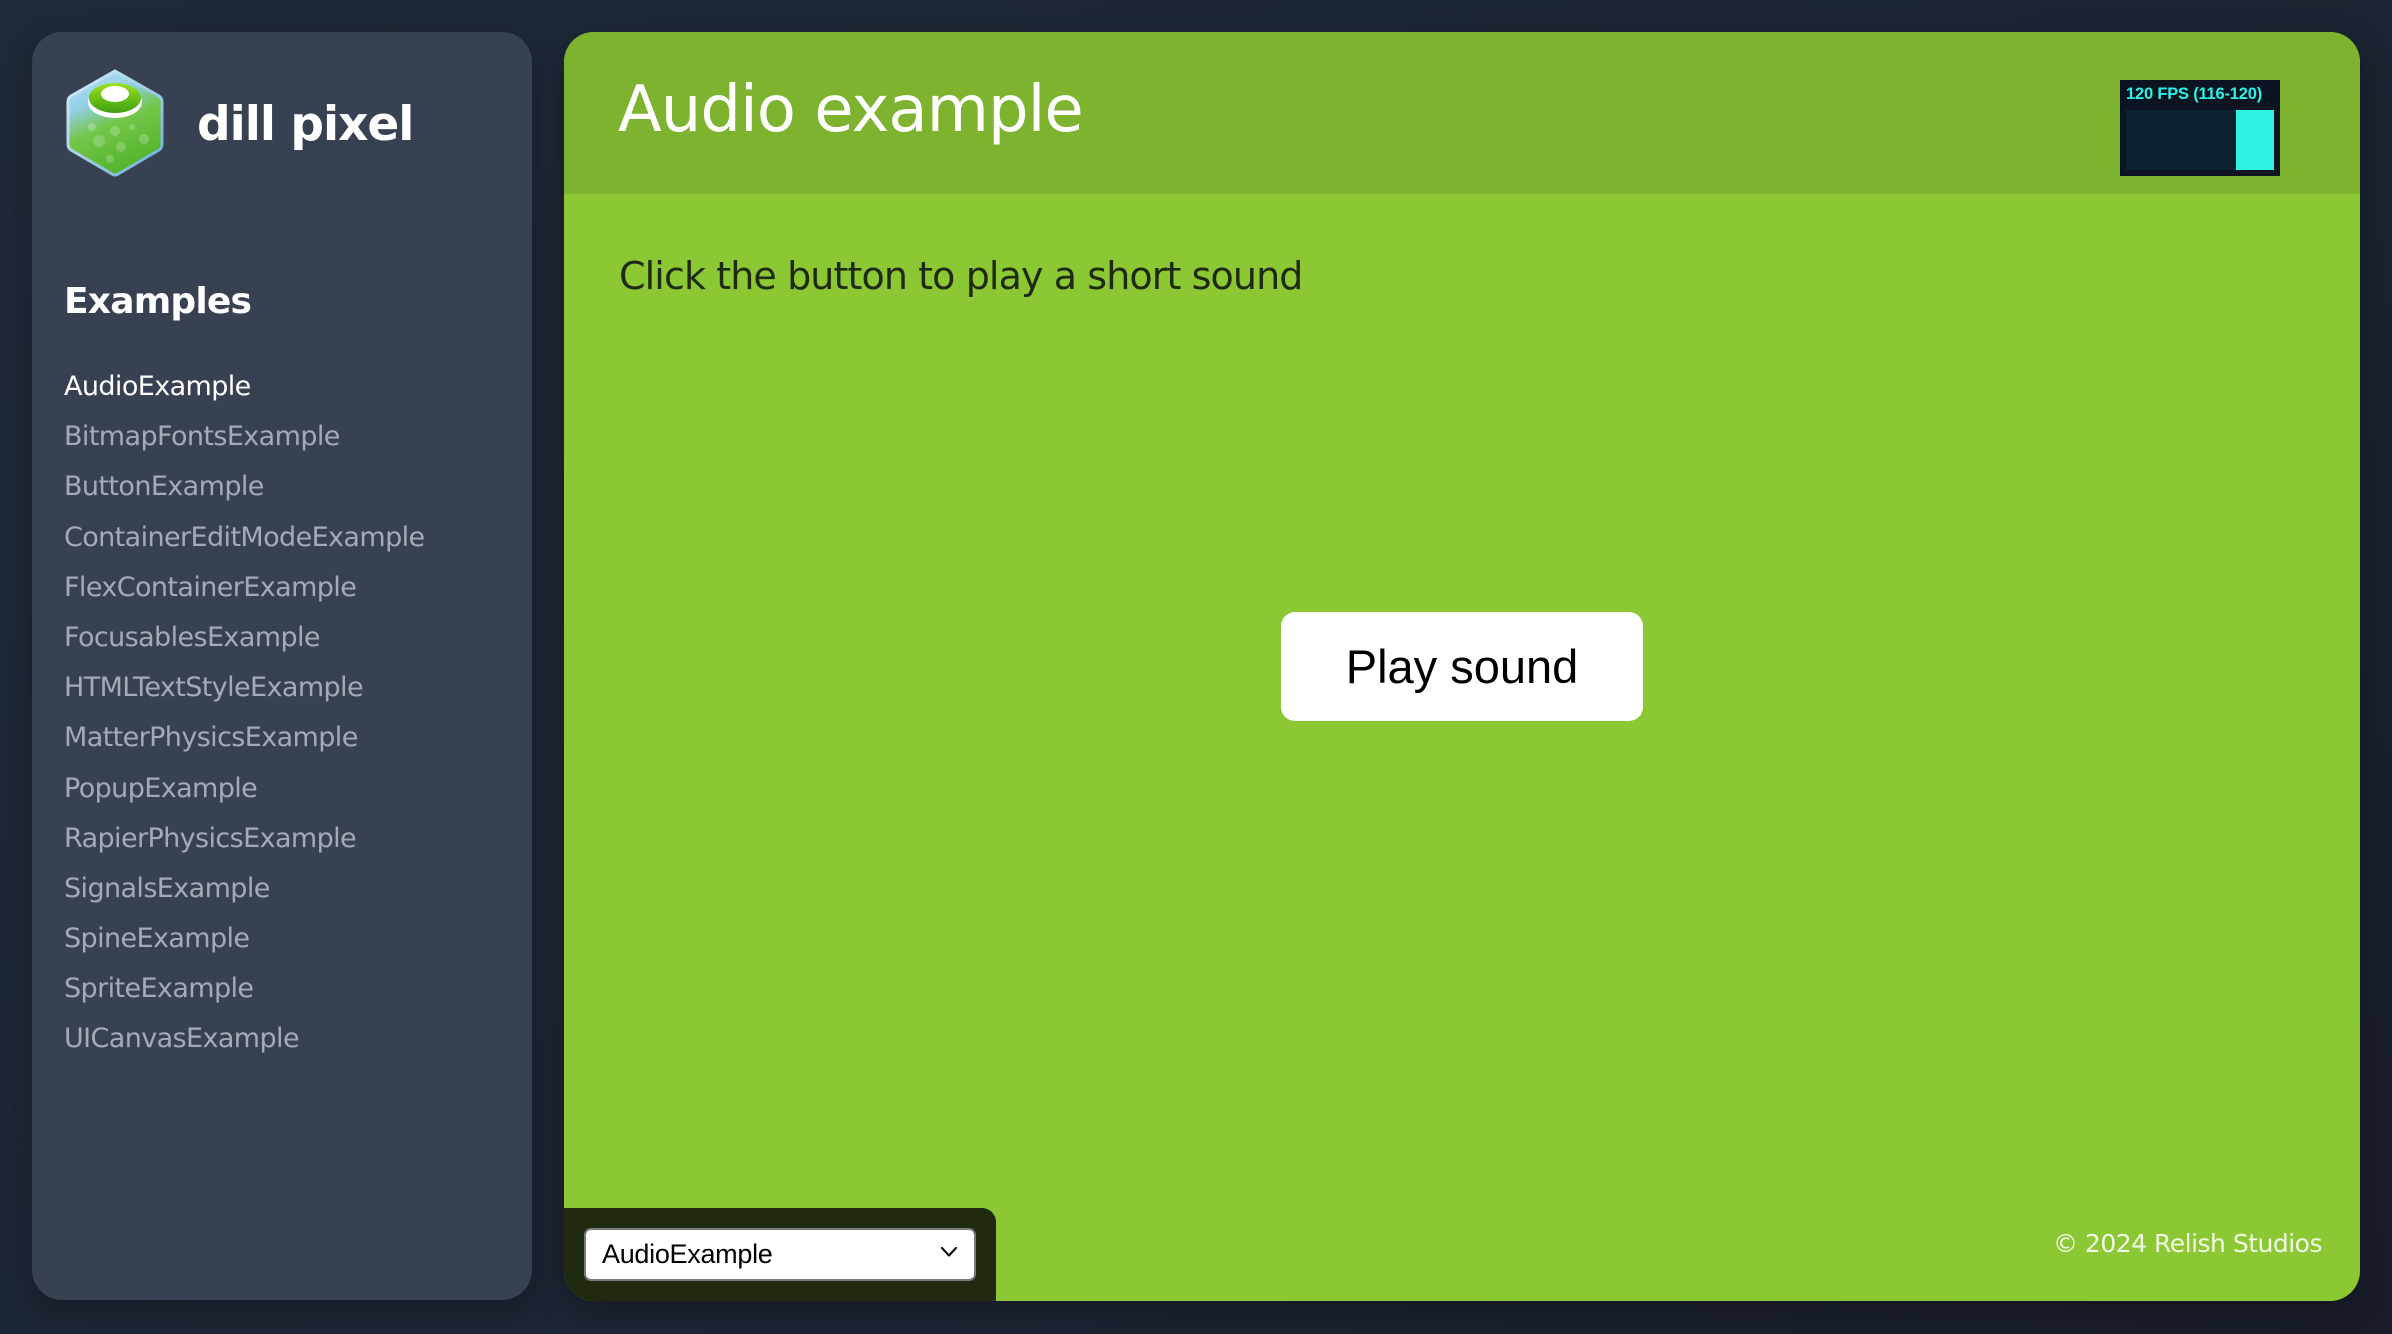 The image size is (2392, 1334). What do you see at coordinates (115, 123) in the screenshot?
I see `dill-pixel-logo-icon` at bounding box center [115, 123].